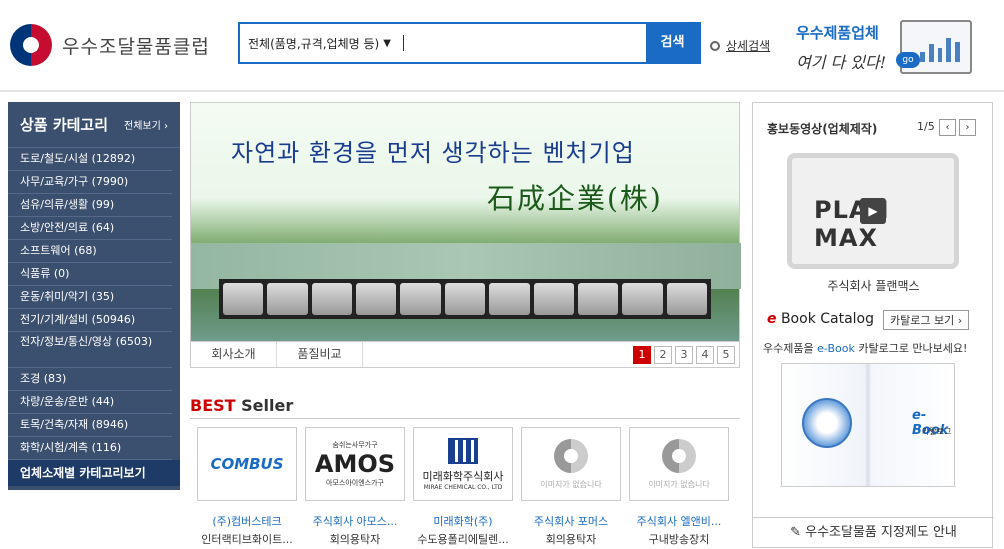 The height and width of the screenshot is (549, 1004). I want to click on bar-chart-icon, so click(940, 49).